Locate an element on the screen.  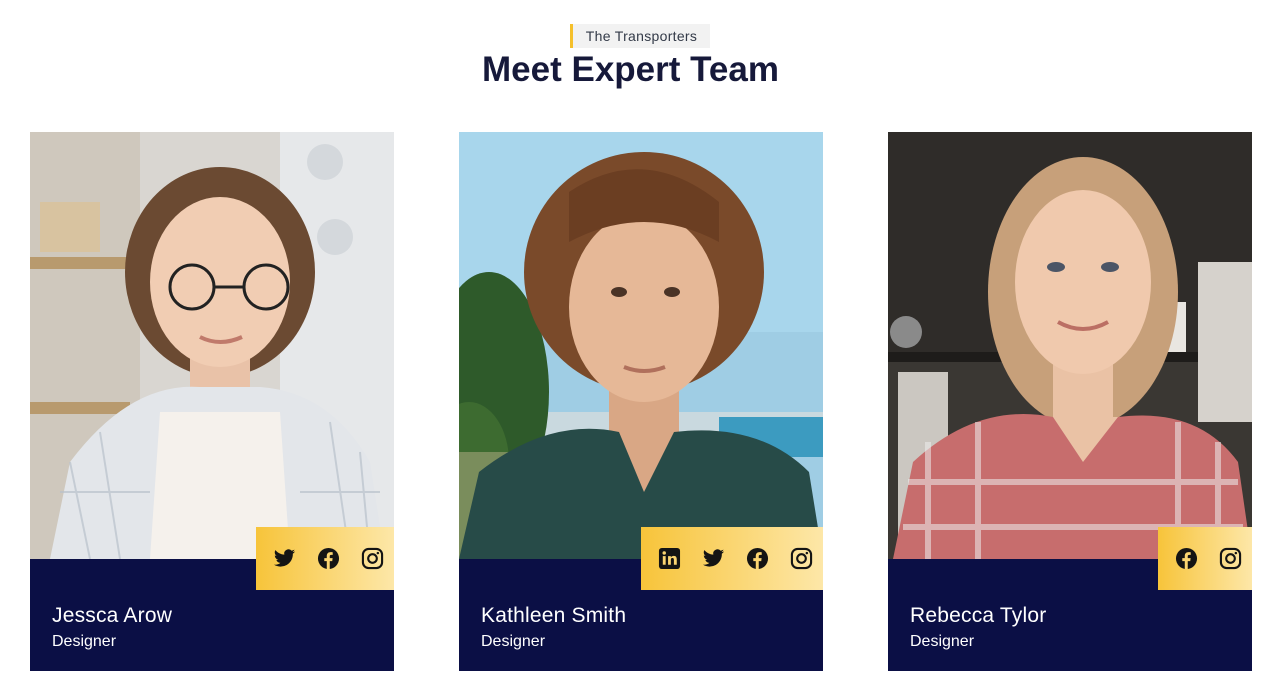
team-member-name: Jessca Arow is located at coordinates (112, 615).